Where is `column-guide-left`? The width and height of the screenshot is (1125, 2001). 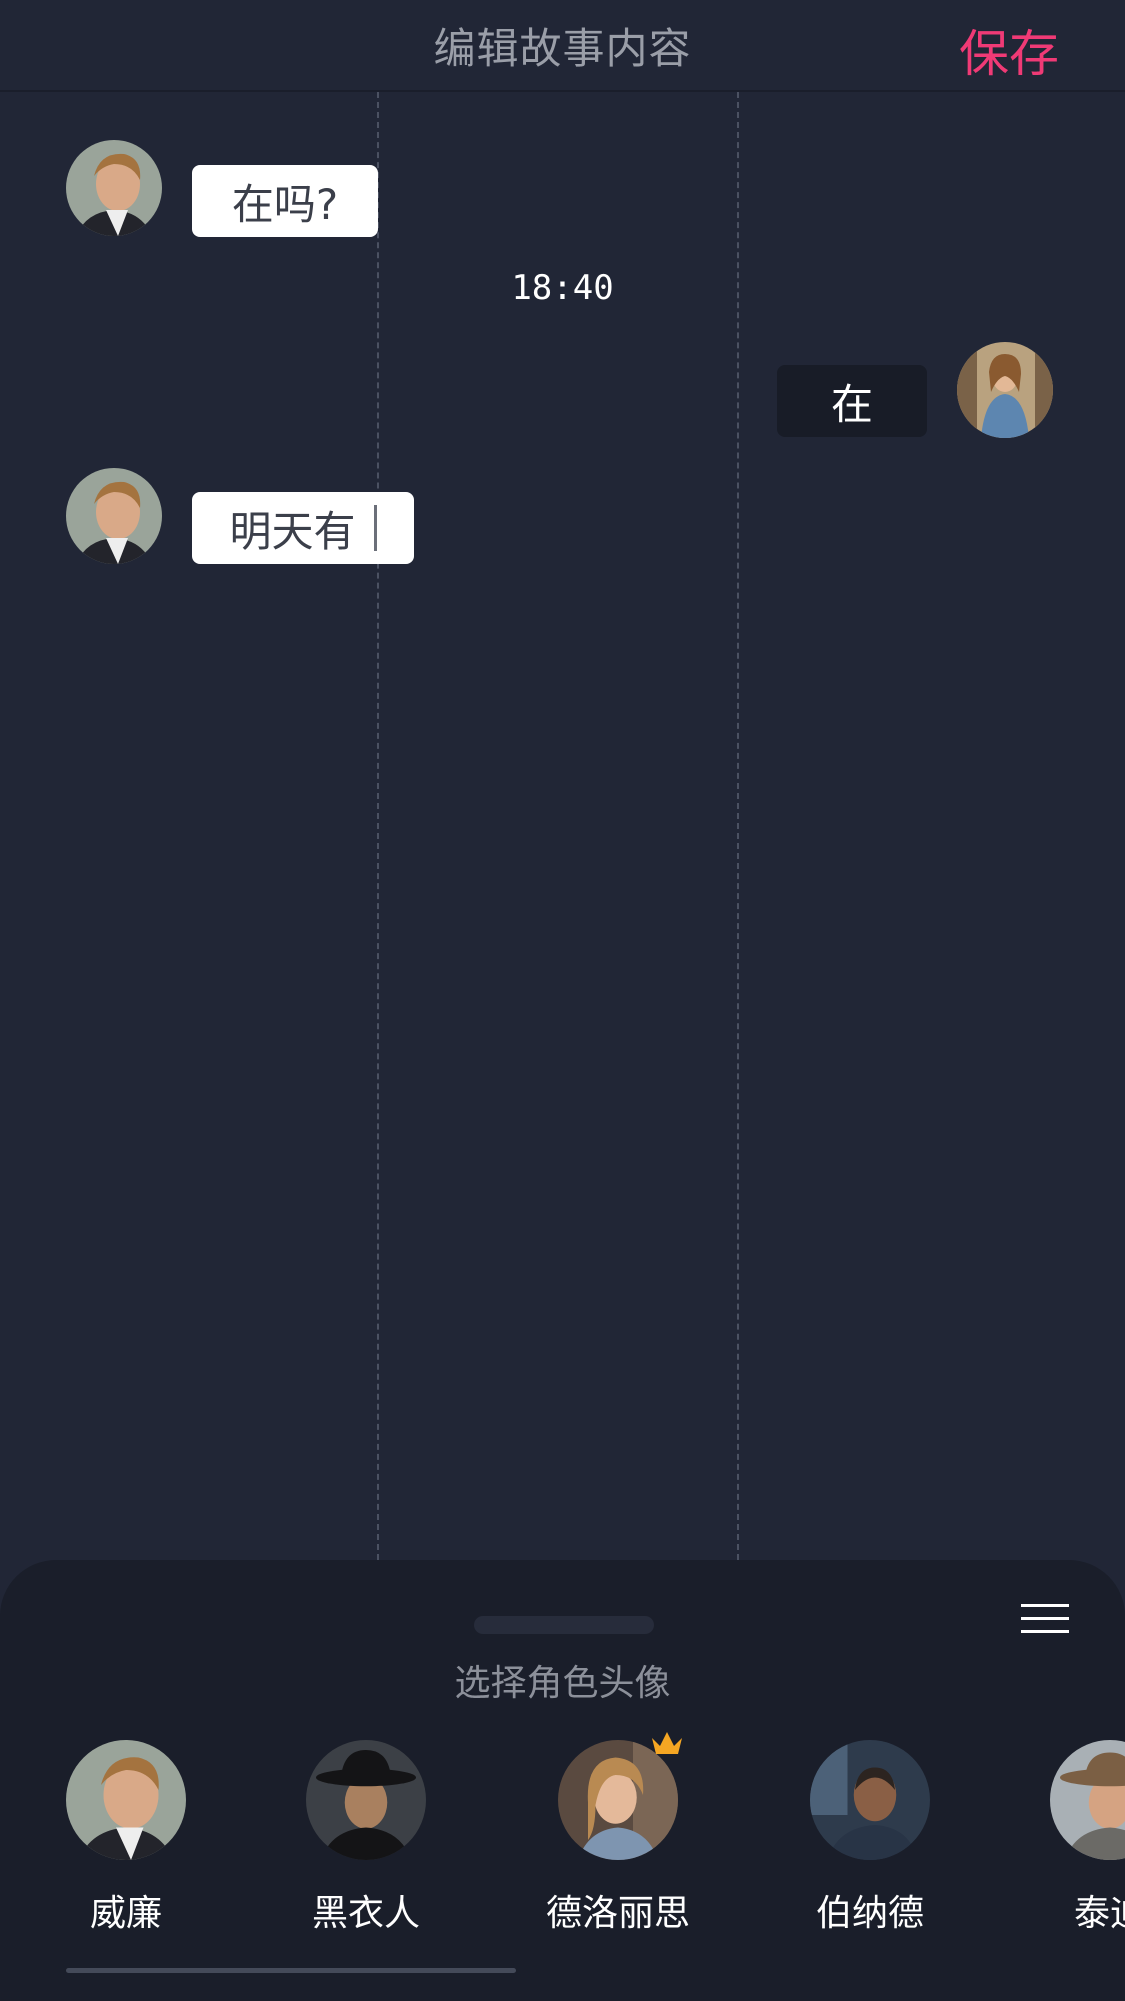 column-guide-left is located at coordinates (378, 826).